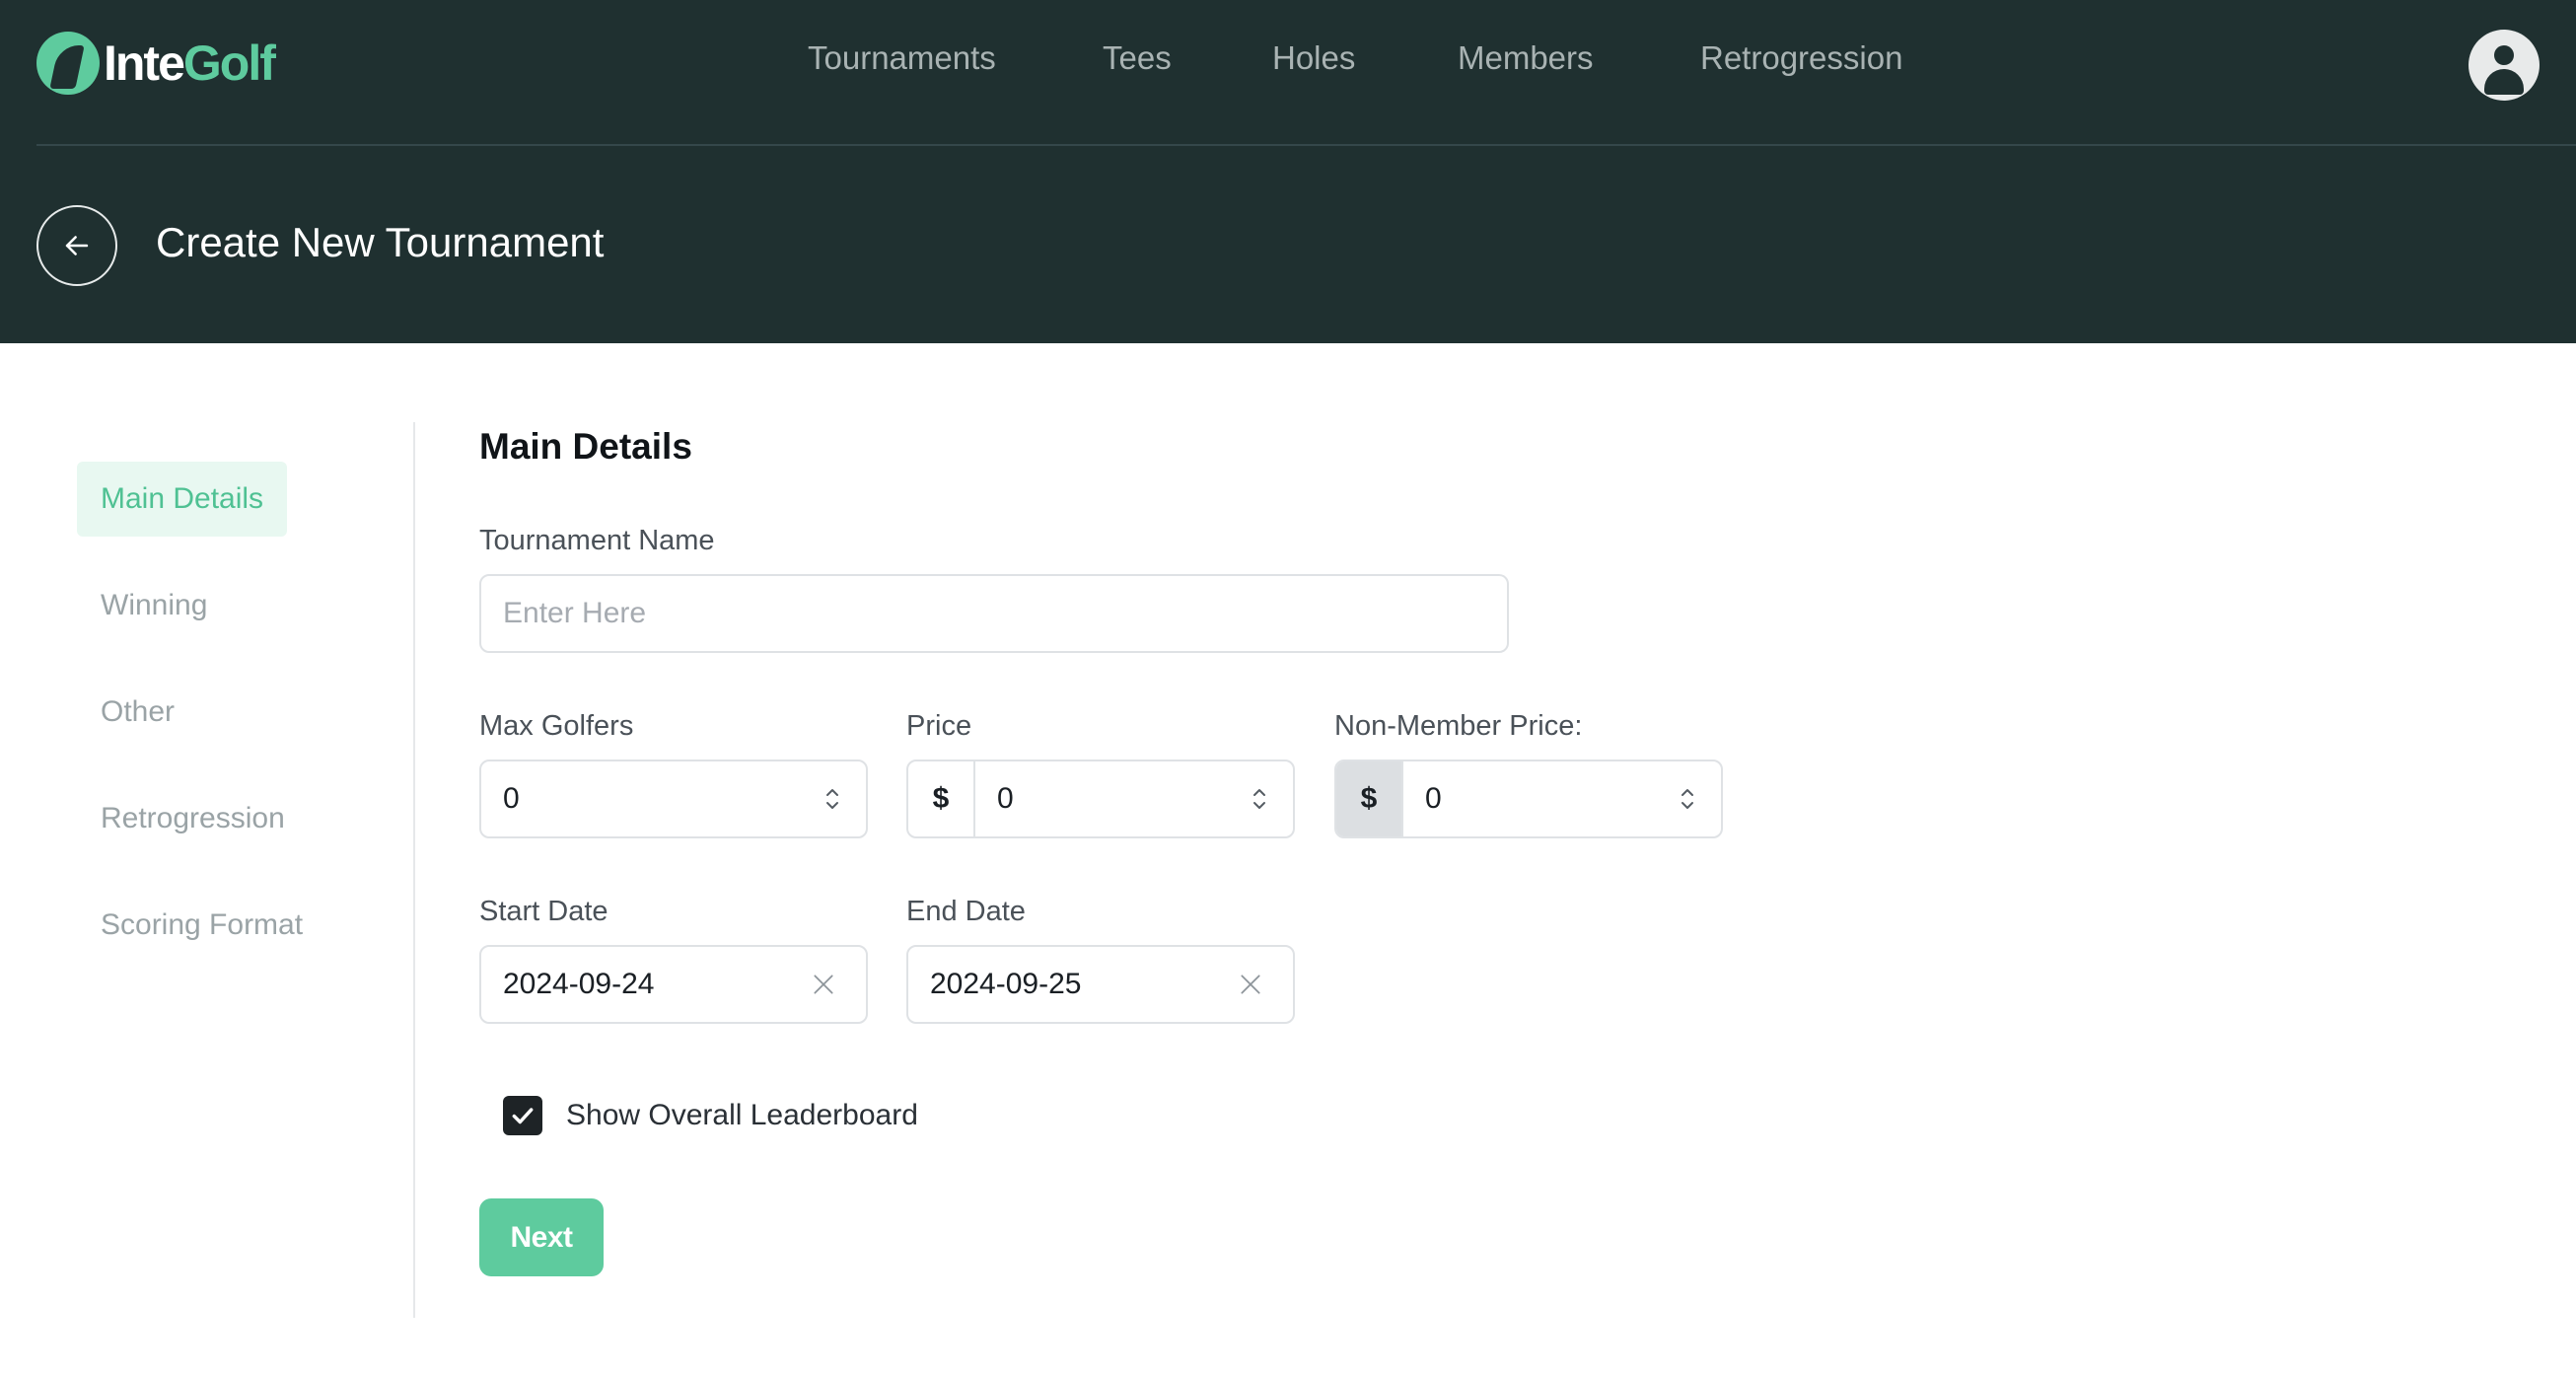 Image resolution: width=2576 pixels, height=1375 pixels. I want to click on start-date-label: Start Date, so click(543, 911).